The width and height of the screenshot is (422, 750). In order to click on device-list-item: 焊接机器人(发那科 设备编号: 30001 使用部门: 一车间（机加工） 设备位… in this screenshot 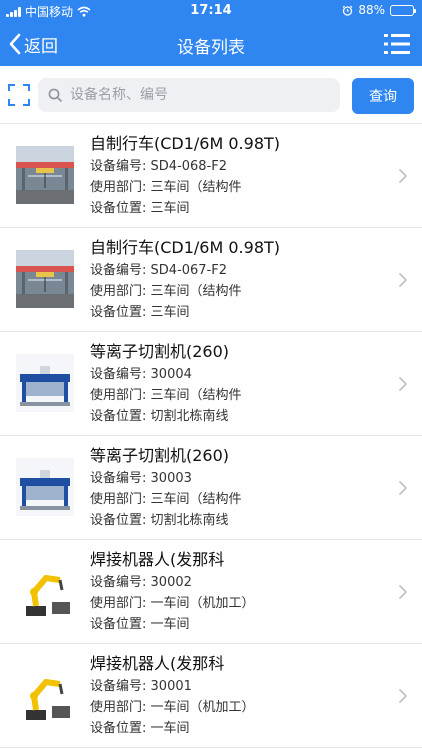, I will do `click(211, 696)`.